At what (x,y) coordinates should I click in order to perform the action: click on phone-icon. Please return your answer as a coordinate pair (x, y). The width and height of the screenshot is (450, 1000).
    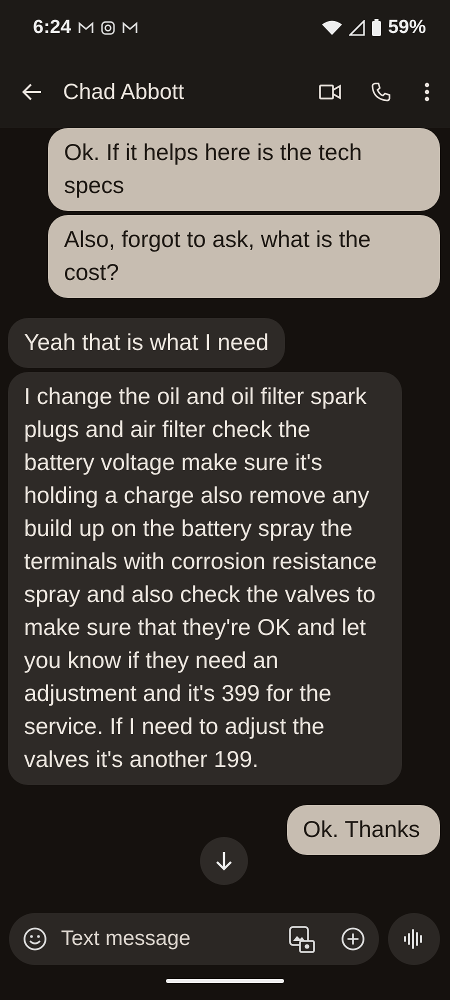
    Looking at the image, I should click on (381, 92).